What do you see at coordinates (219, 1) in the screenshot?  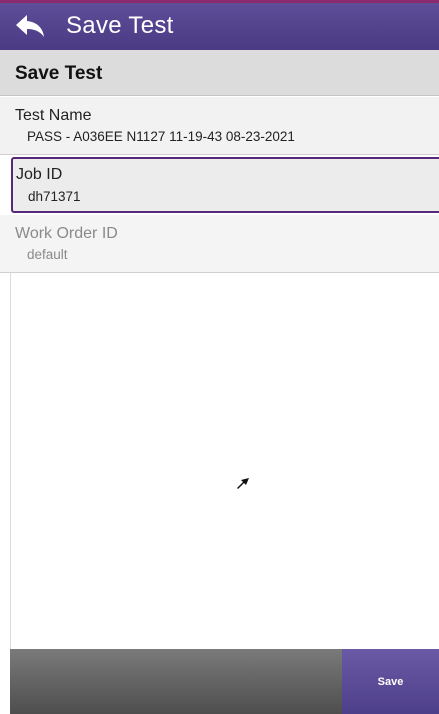 I see `app-bar-top-line` at bounding box center [219, 1].